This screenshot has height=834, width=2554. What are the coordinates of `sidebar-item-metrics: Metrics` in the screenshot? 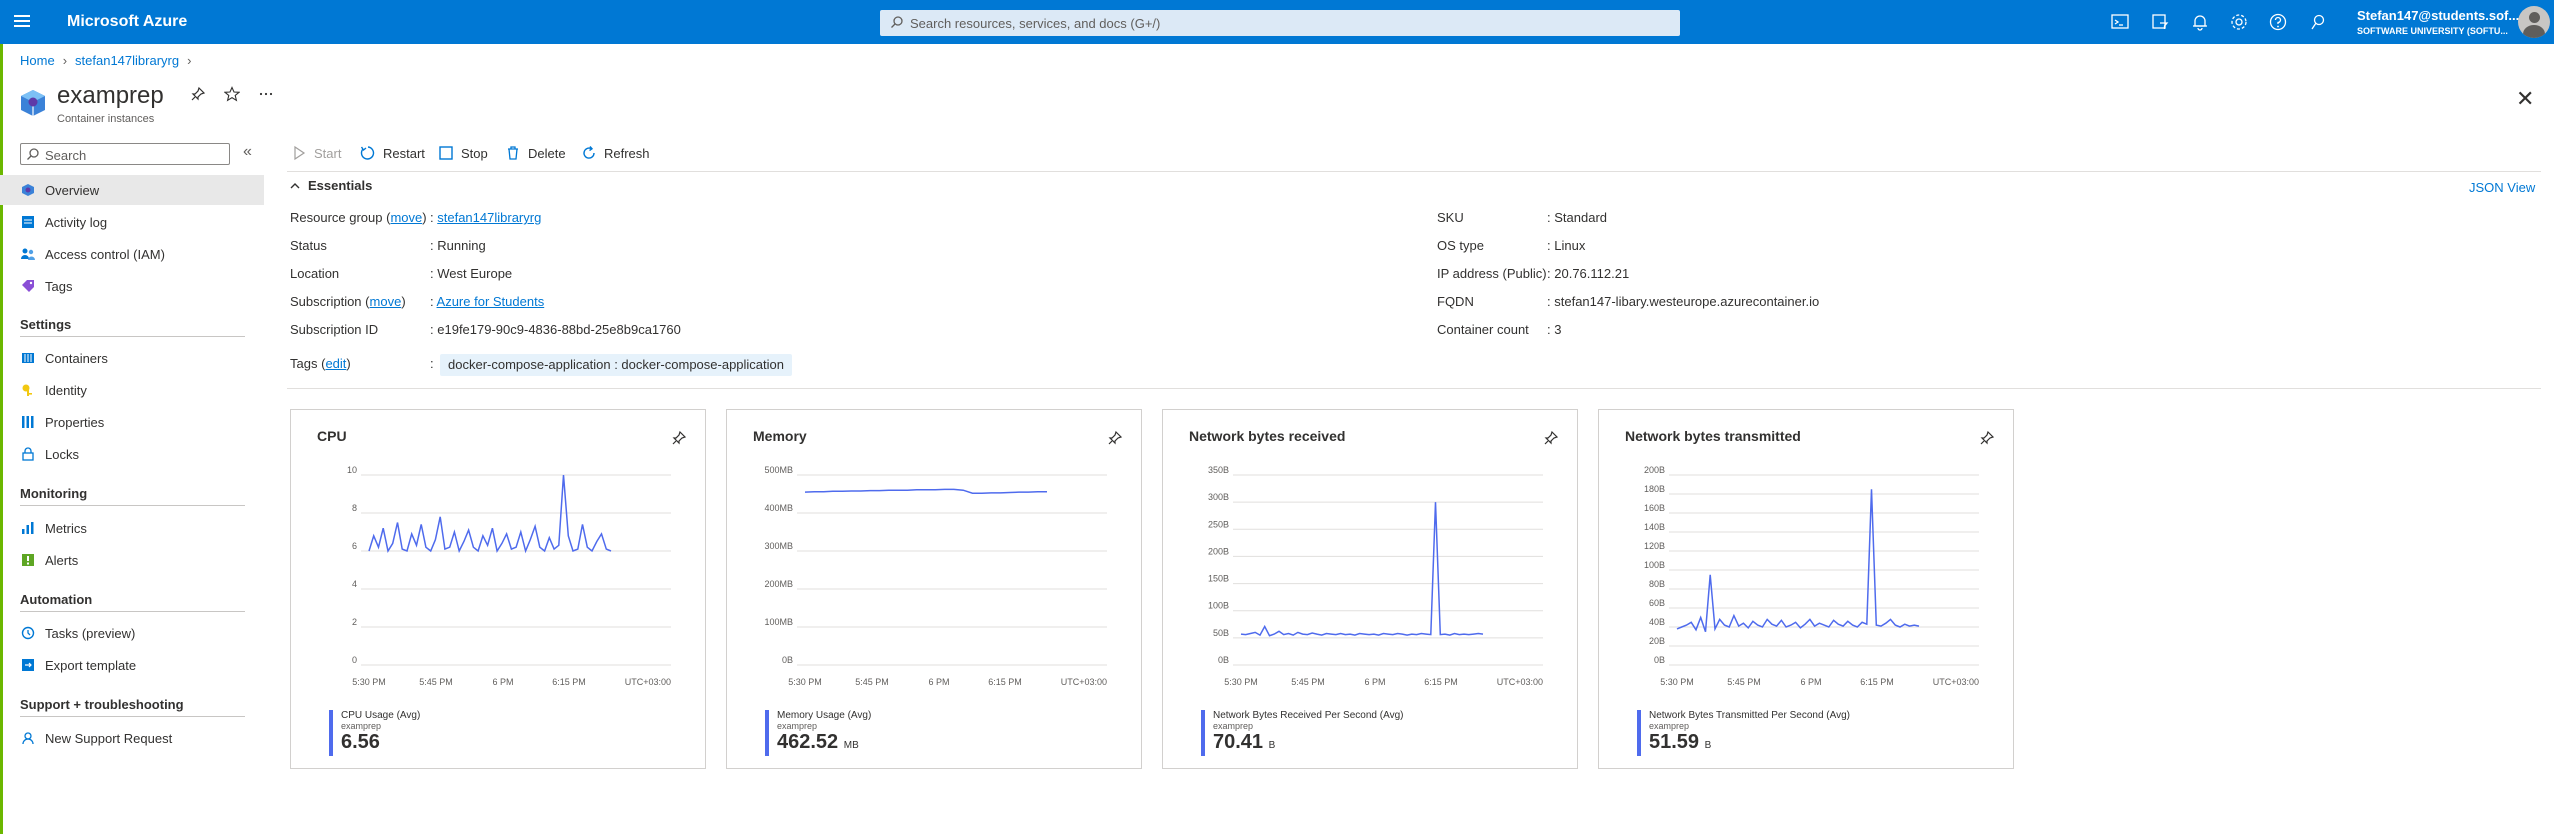 It's located at (132, 528).